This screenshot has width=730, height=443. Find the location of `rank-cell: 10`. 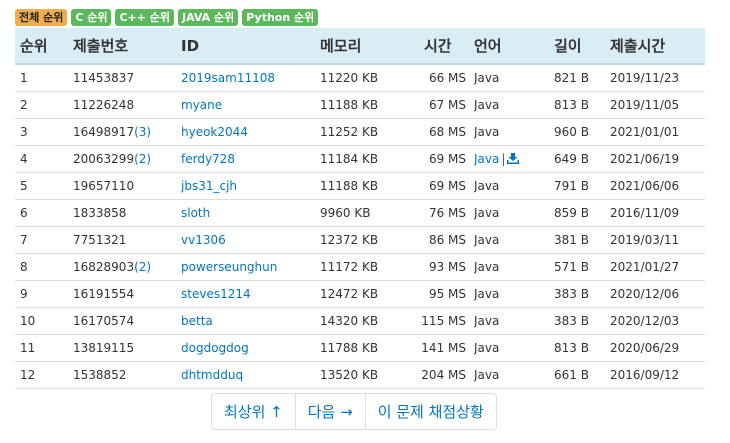

rank-cell: 10 is located at coordinates (44, 321).